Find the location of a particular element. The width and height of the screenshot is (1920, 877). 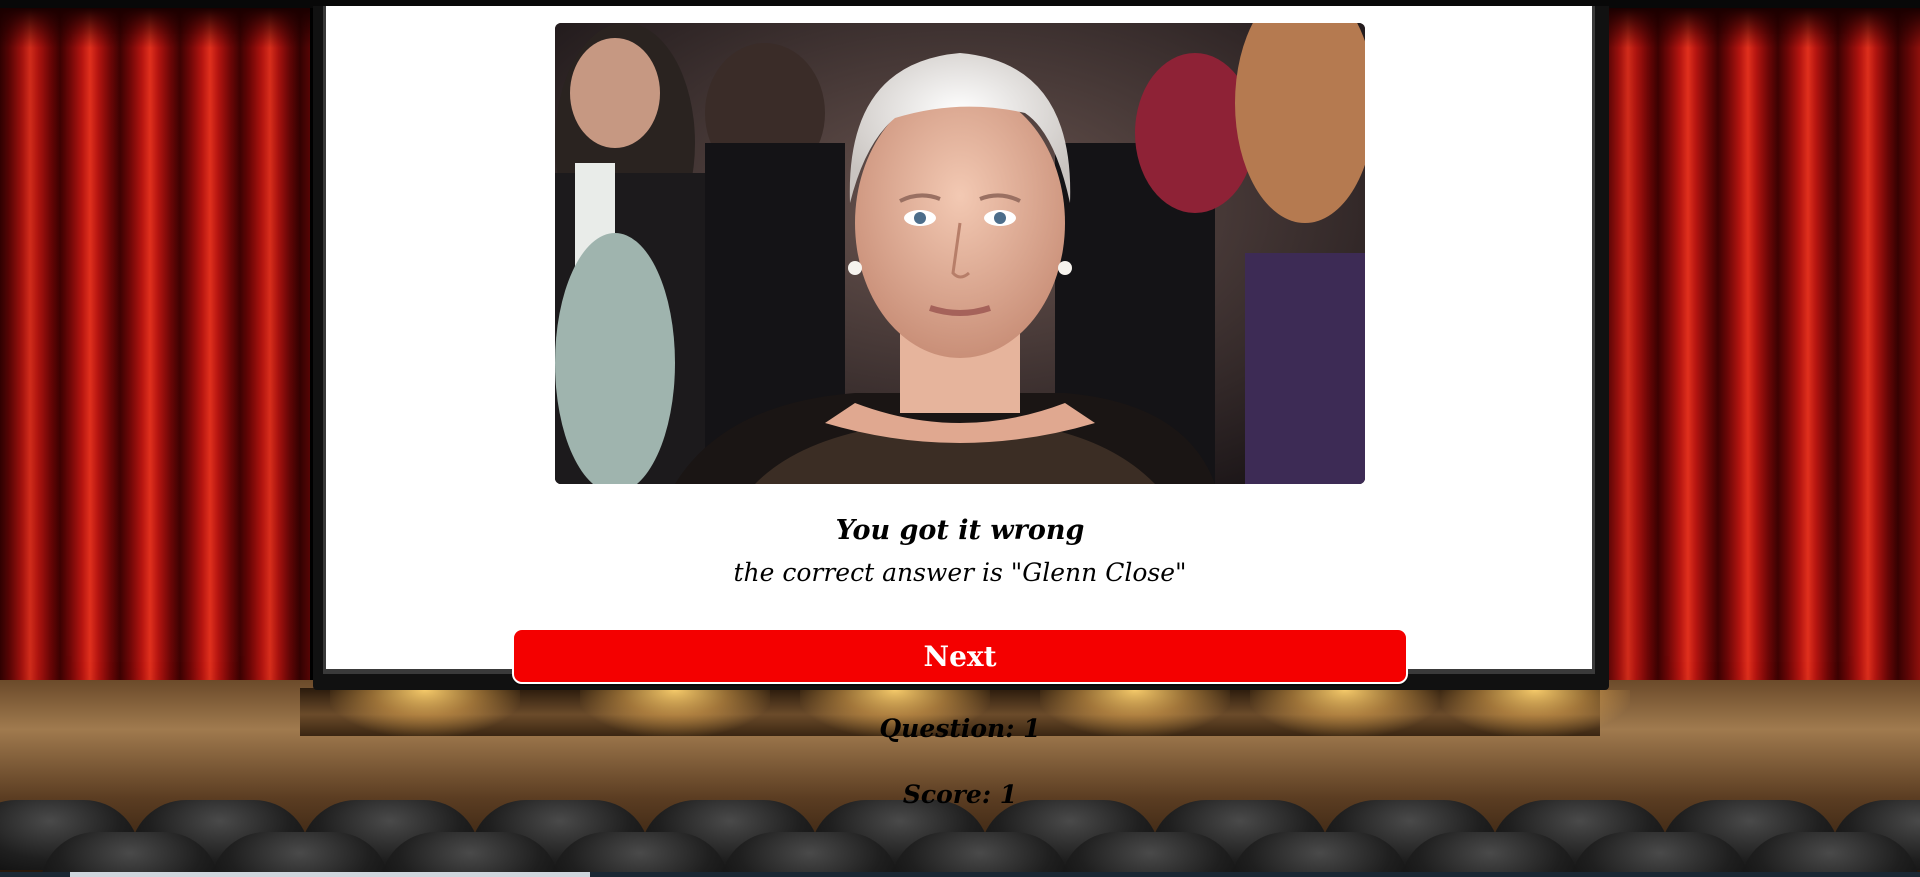

result-heading: You got it wrong is located at coordinates (960, 530).